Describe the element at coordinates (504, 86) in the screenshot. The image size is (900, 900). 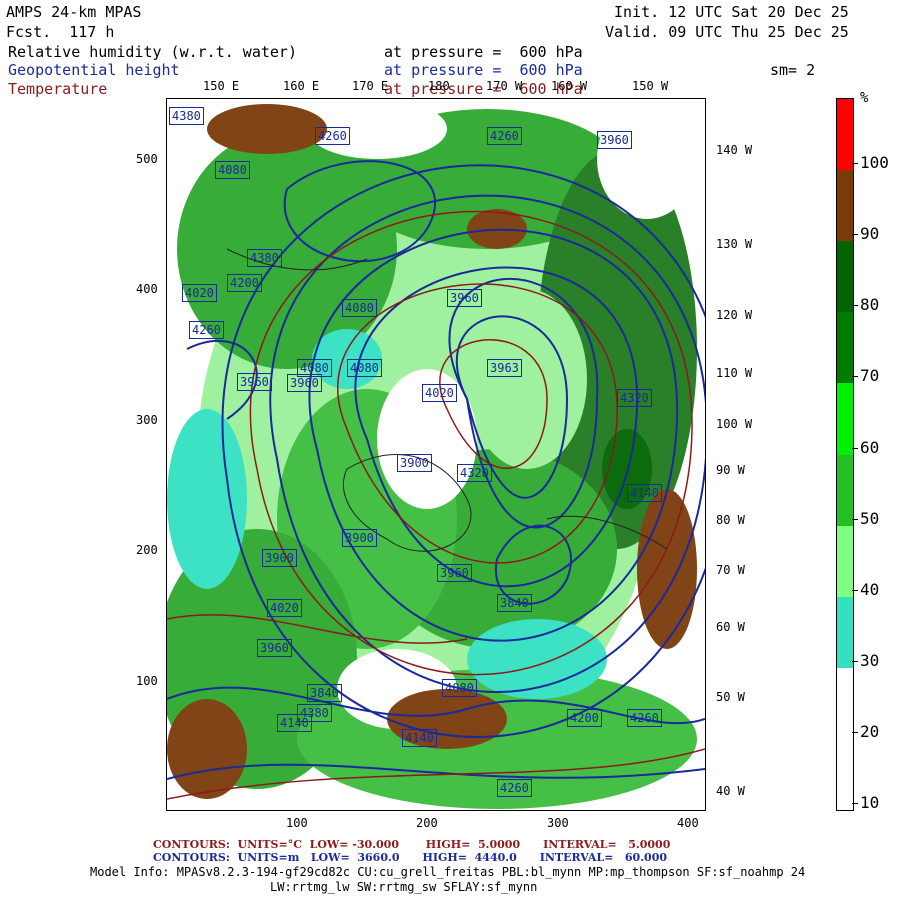
I see `lon-label: 170 W` at that location.